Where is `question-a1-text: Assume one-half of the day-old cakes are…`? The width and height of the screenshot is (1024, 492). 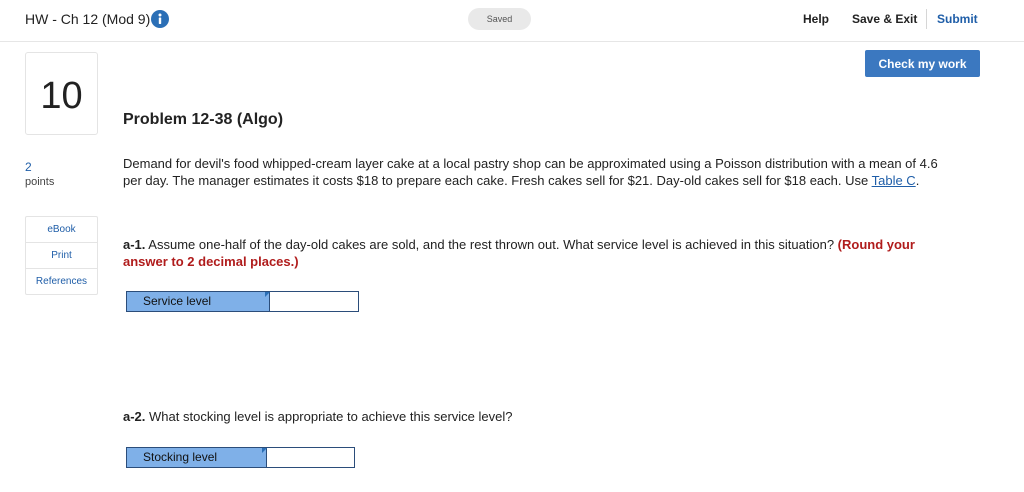 question-a1-text: Assume one-half of the day-old cakes are… is located at coordinates (491, 244).